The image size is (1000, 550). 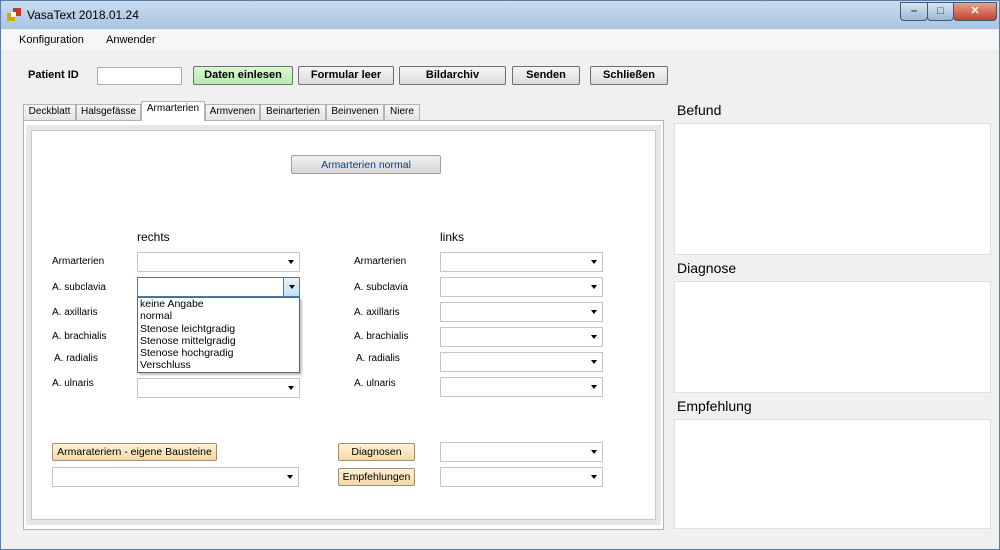 What do you see at coordinates (153, 237) in the screenshot?
I see `rechts-heading: rechts` at bounding box center [153, 237].